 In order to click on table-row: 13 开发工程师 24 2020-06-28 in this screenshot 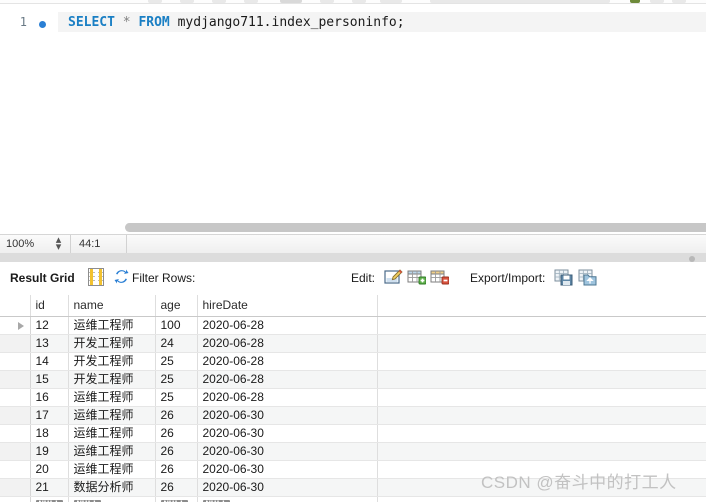, I will do `click(353, 343)`.